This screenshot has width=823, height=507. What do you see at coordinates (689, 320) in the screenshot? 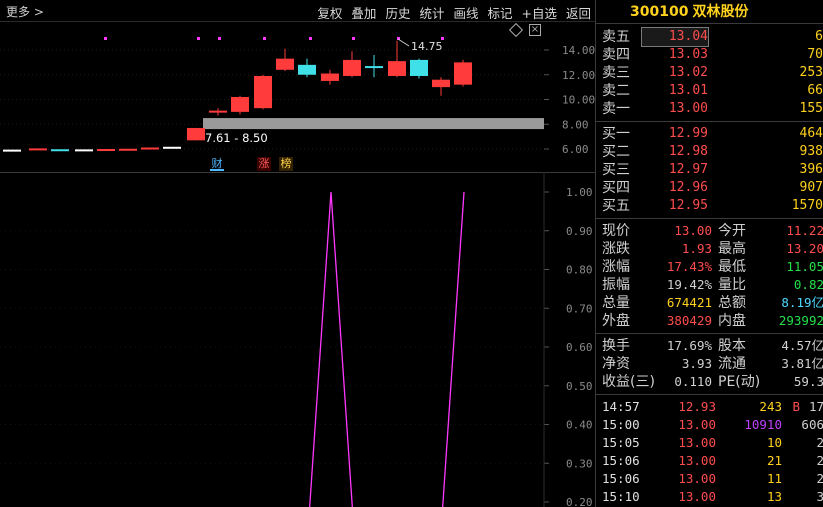
I see `stat-value: 380429` at bounding box center [689, 320].